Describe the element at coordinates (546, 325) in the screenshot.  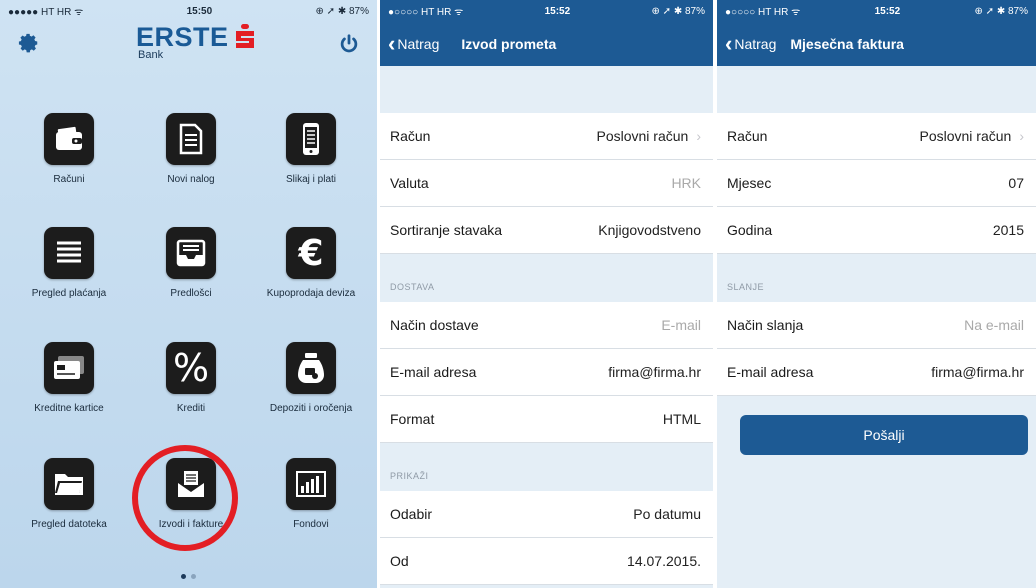
I see `row-delivery-method: Način dostave E-mail` at that location.